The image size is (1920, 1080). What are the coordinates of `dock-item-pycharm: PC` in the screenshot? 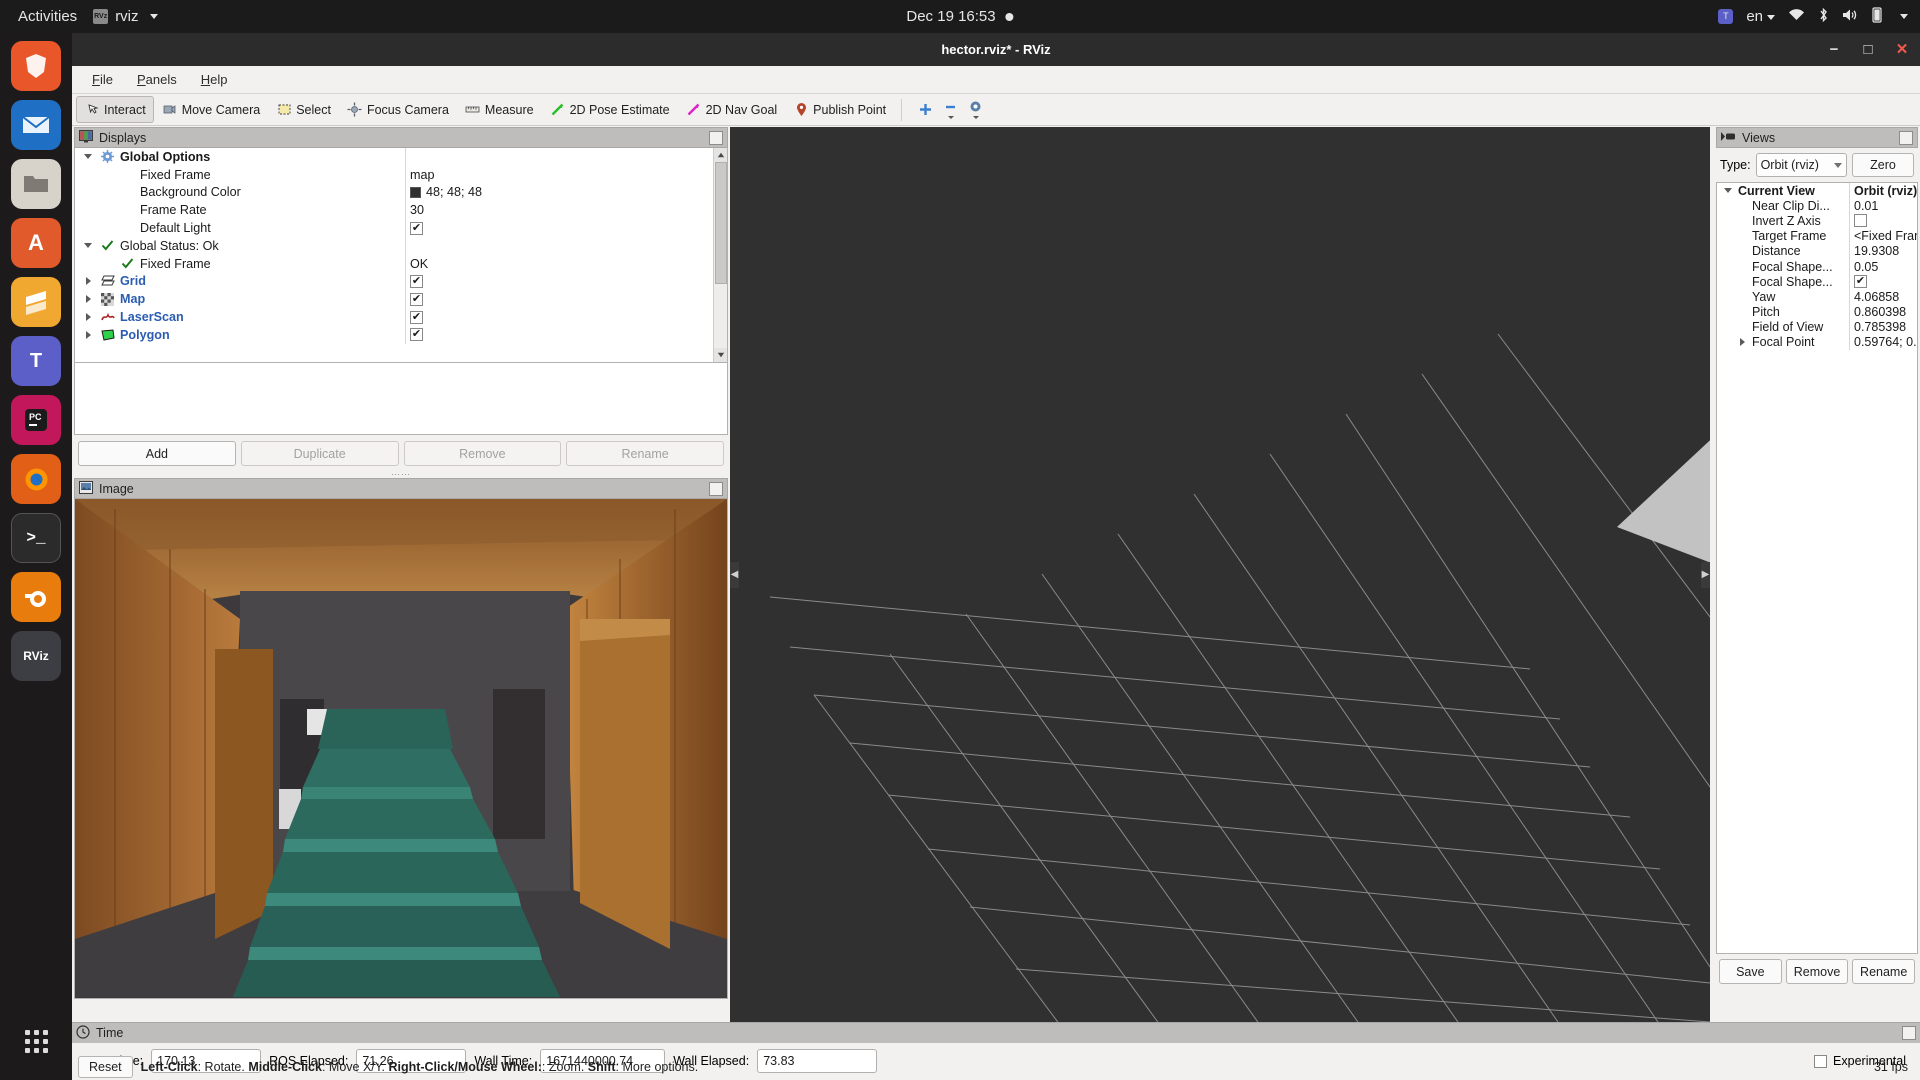 It's located at (36, 420).